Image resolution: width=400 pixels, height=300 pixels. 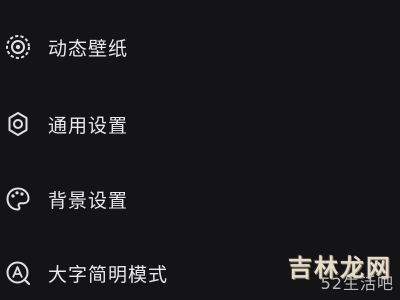 I want to click on live-wallpaper-icon, so click(x=18, y=47).